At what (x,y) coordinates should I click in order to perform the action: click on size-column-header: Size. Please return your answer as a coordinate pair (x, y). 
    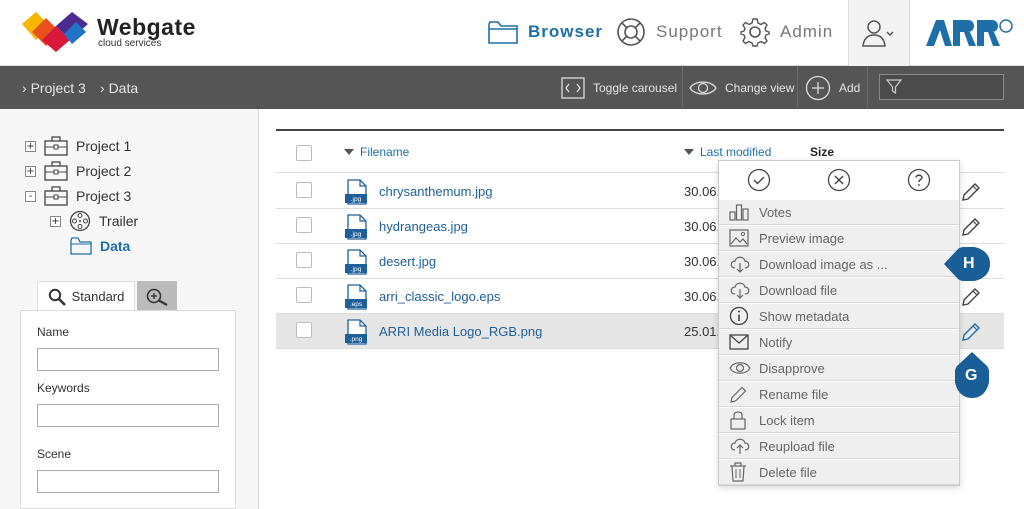
    Looking at the image, I should click on (822, 152).